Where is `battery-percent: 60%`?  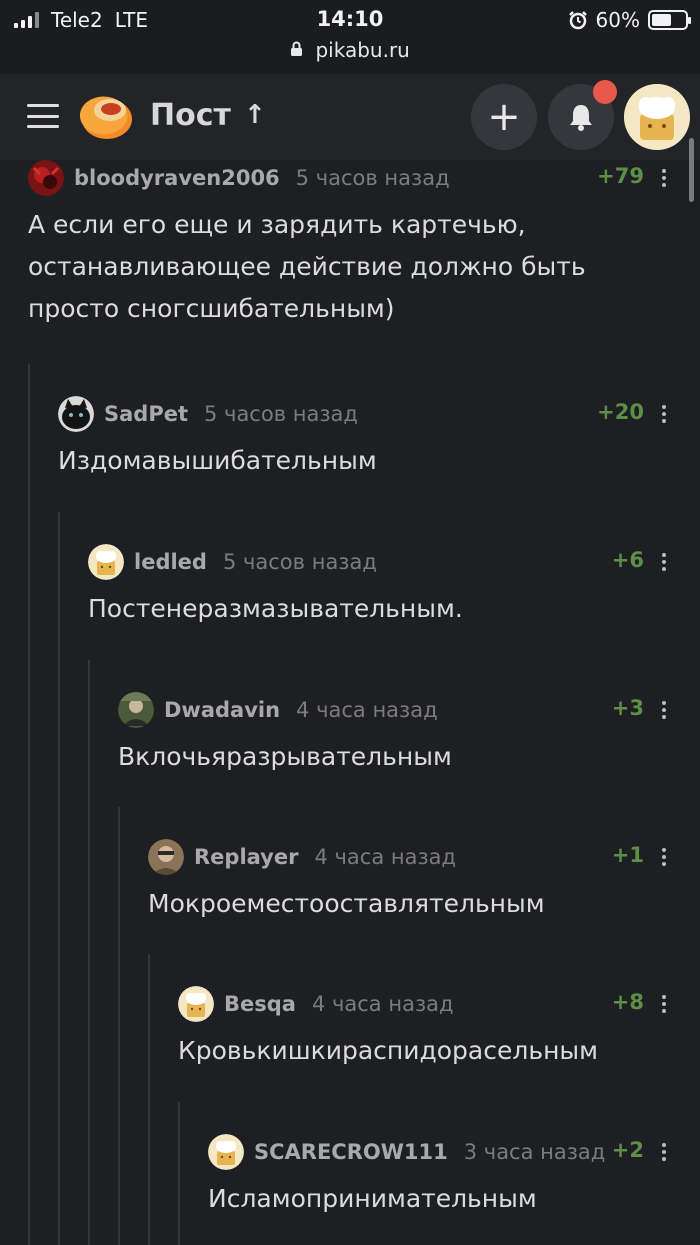 battery-percent: 60% is located at coordinates (617, 20).